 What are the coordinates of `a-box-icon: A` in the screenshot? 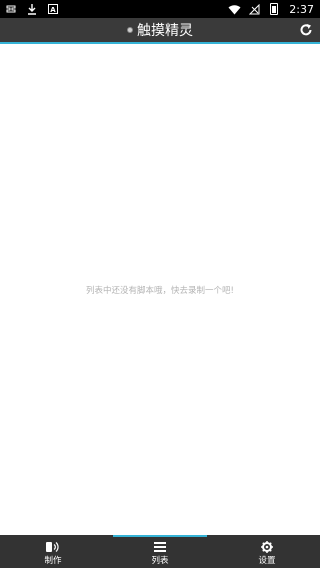 It's located at (53, 9).